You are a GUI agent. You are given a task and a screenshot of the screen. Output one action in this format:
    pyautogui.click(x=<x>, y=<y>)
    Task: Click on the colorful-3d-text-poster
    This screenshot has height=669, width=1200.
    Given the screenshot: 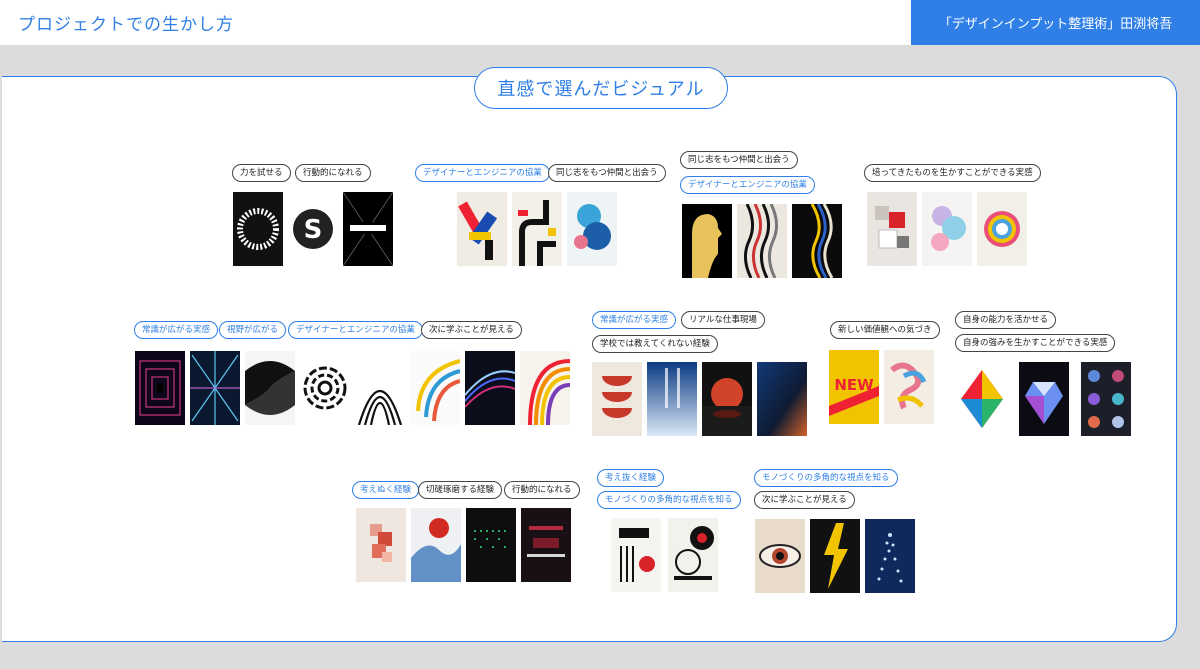 What is the action you would take?
    pyautogui.click(x=909, y=387)
    